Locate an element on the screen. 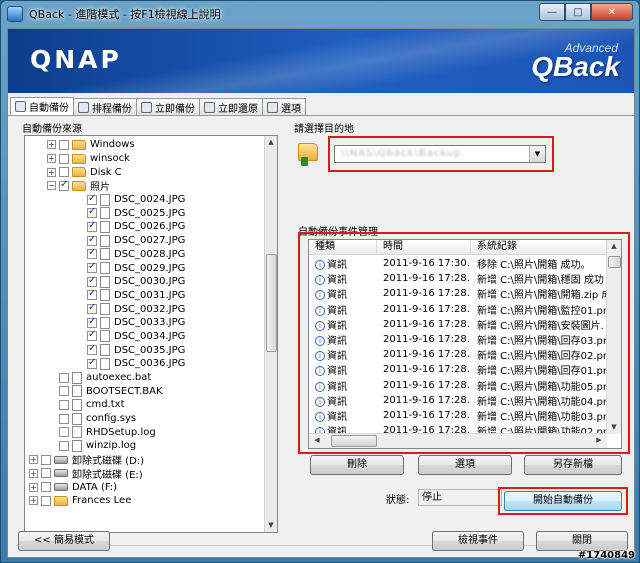  tree-item: RHDSetup.log is located at coordinates (145, 432).